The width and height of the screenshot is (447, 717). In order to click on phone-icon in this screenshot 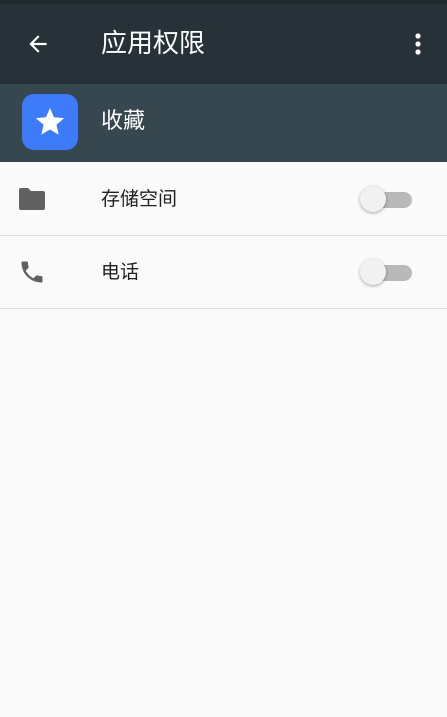, I will do `click(32, 272)`.